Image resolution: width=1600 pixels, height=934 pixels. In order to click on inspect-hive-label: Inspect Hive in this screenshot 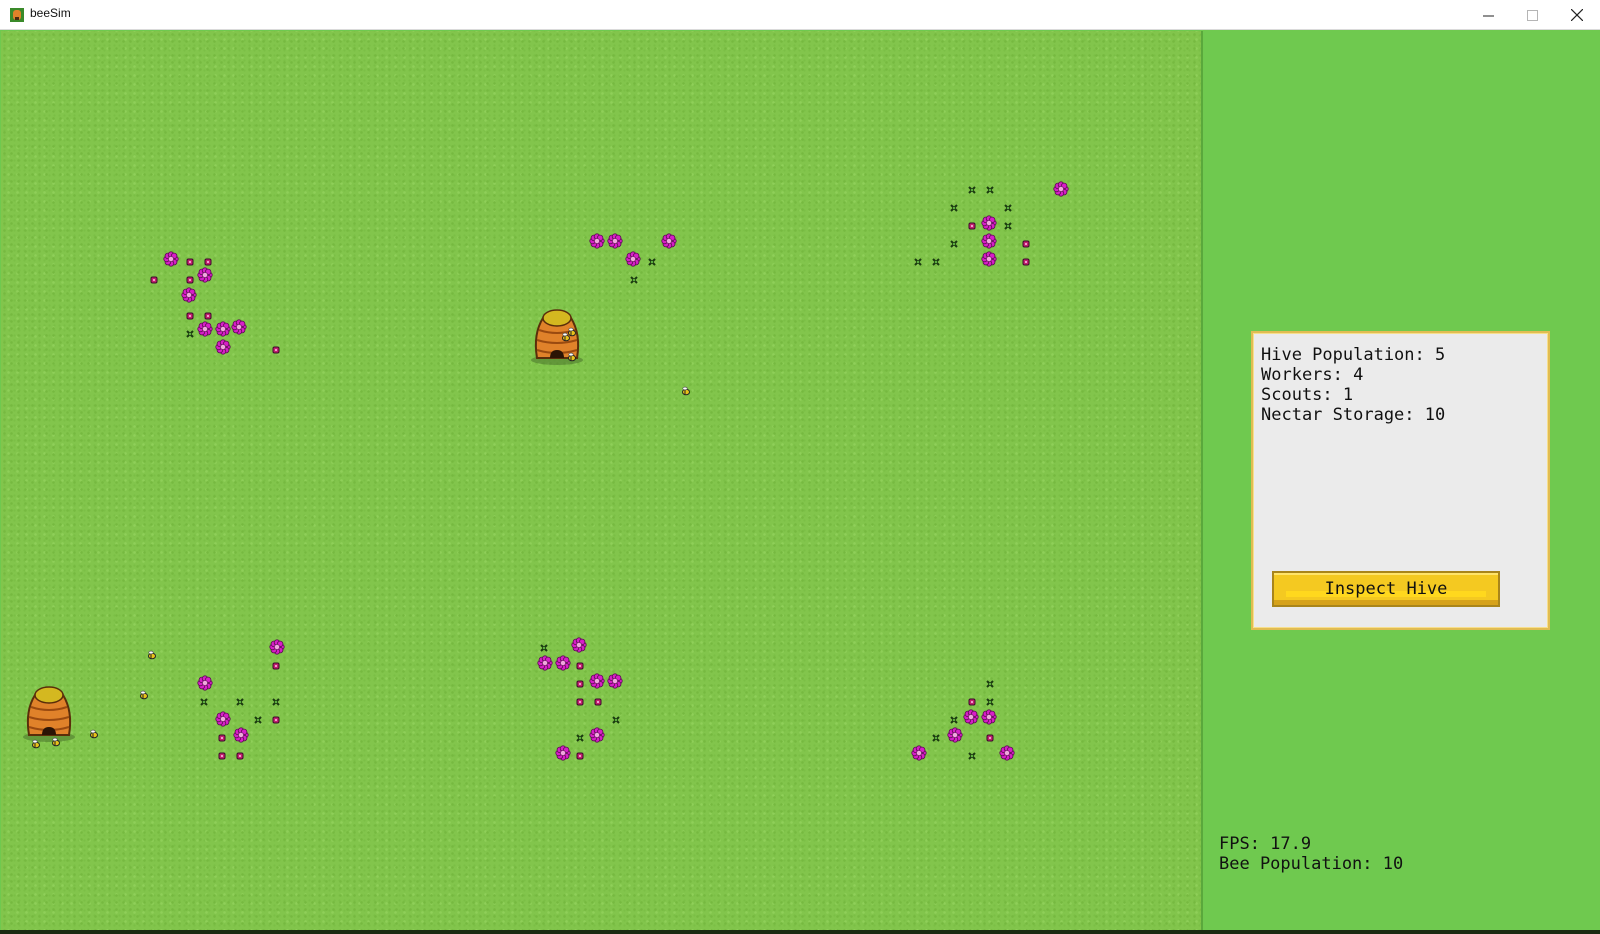, I will do `click(1386, 589)`.